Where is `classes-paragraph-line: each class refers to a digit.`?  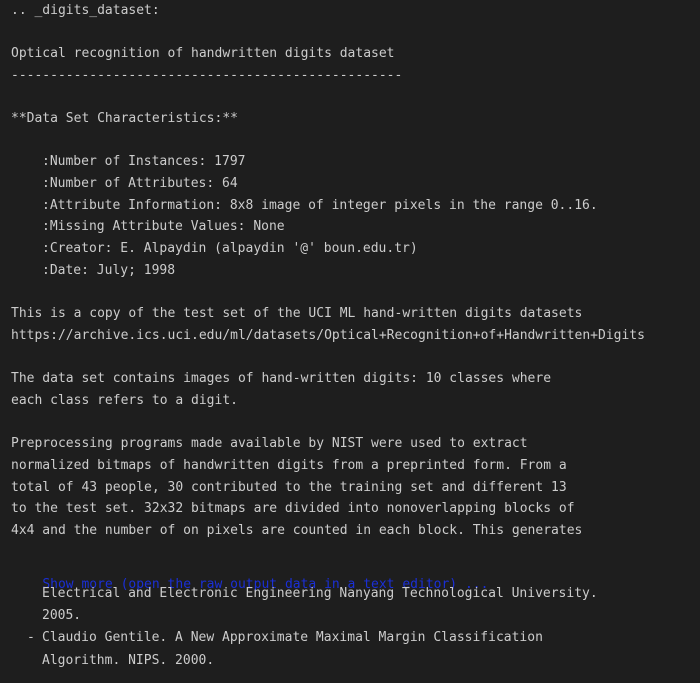
classes-paragraph-line: each class refers to a digit. is located at coordinates (124, 400).